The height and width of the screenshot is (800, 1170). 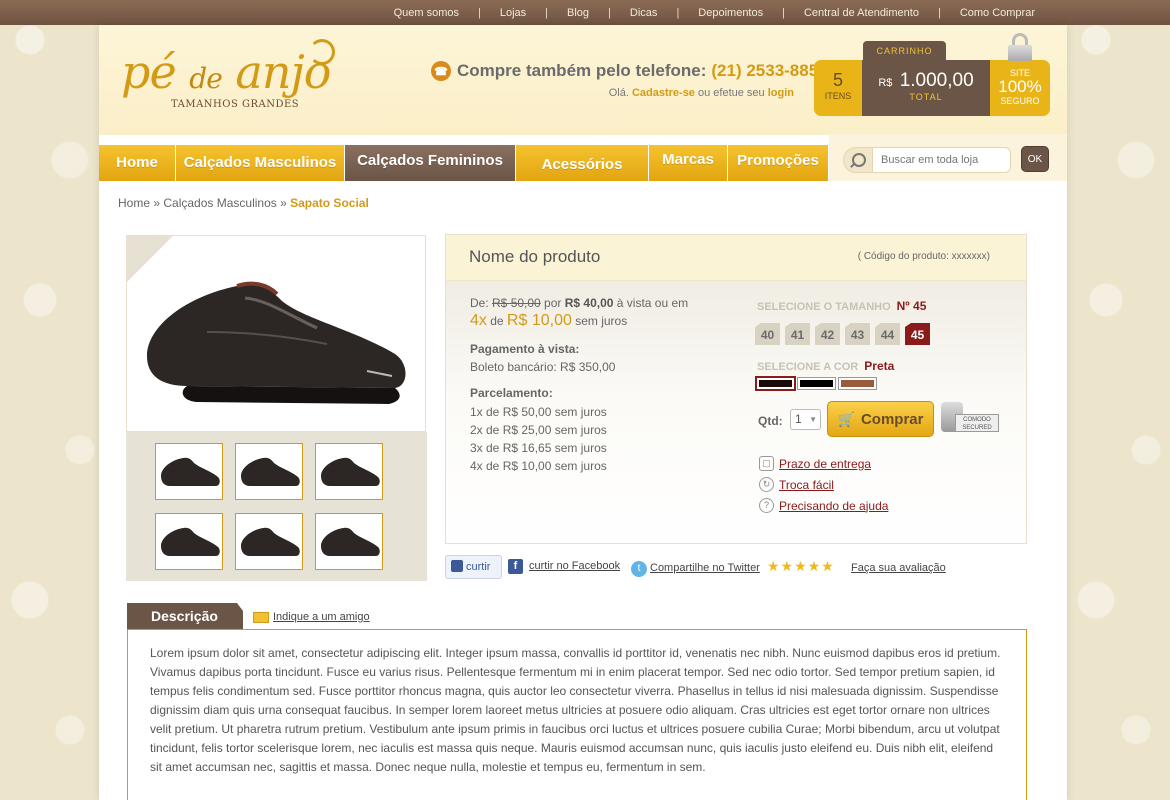 What do you see at coordinates (516, 303) in the screenshot?
I see `old-price: R$ 50,00` at bounding box center [516, 303].